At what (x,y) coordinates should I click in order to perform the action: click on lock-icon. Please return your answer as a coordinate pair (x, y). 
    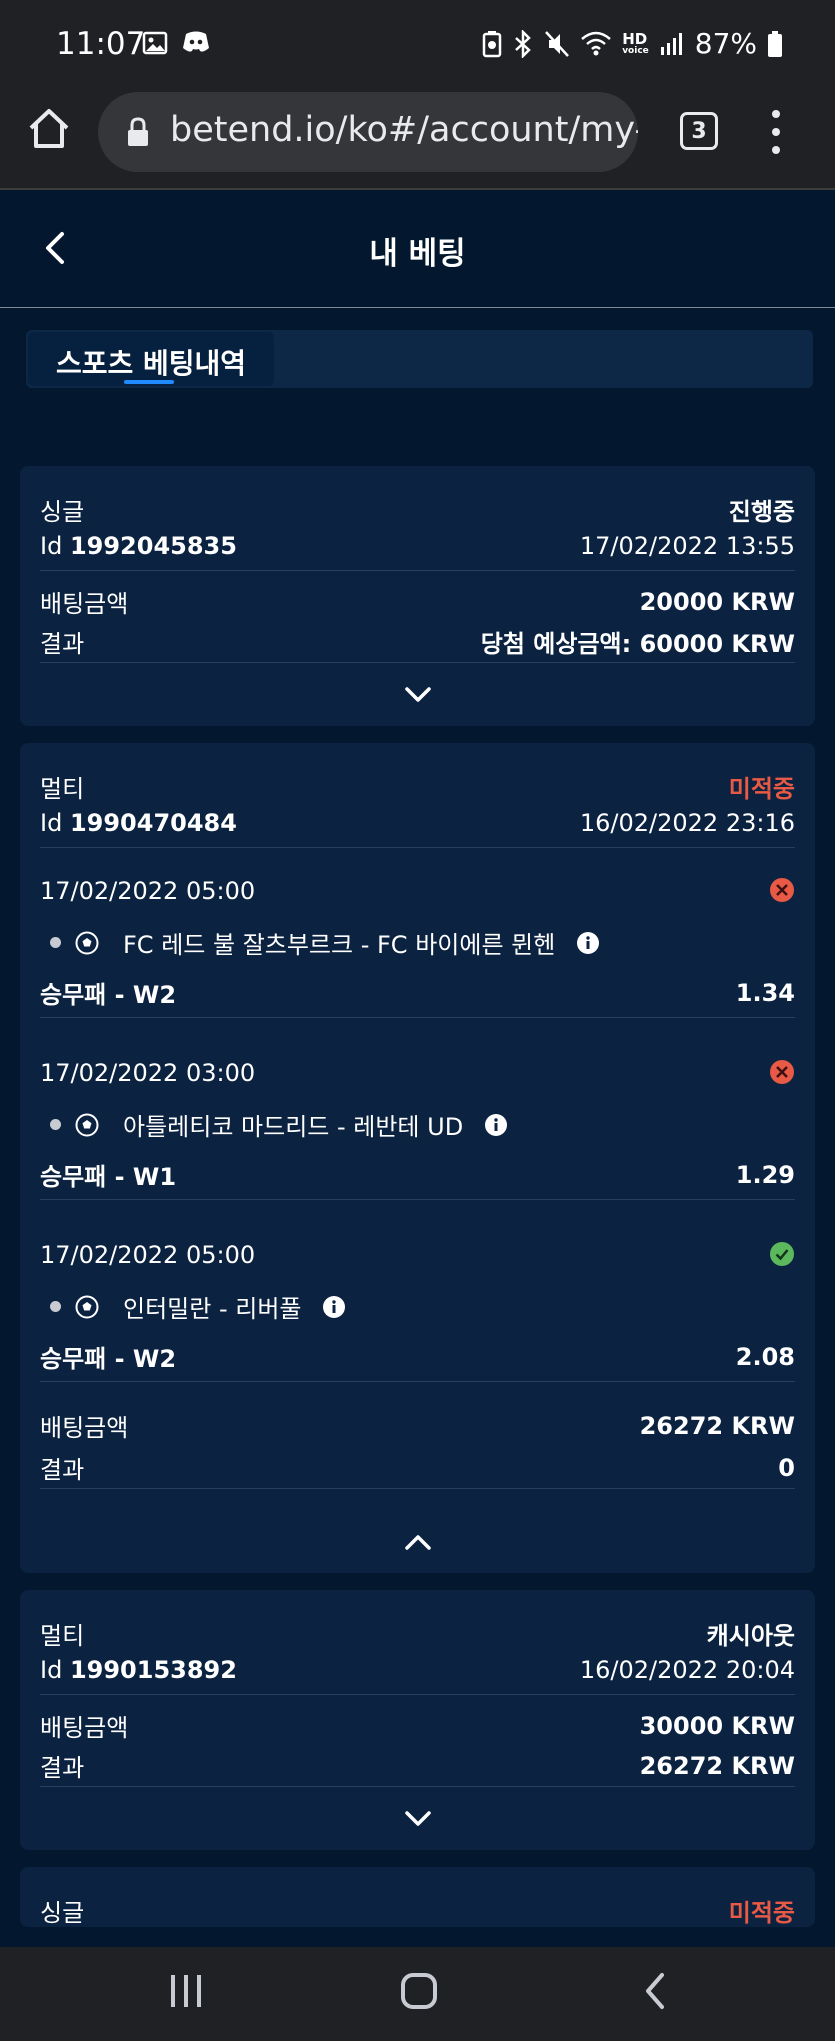
    Looking at the image, I should click on (138, 131).